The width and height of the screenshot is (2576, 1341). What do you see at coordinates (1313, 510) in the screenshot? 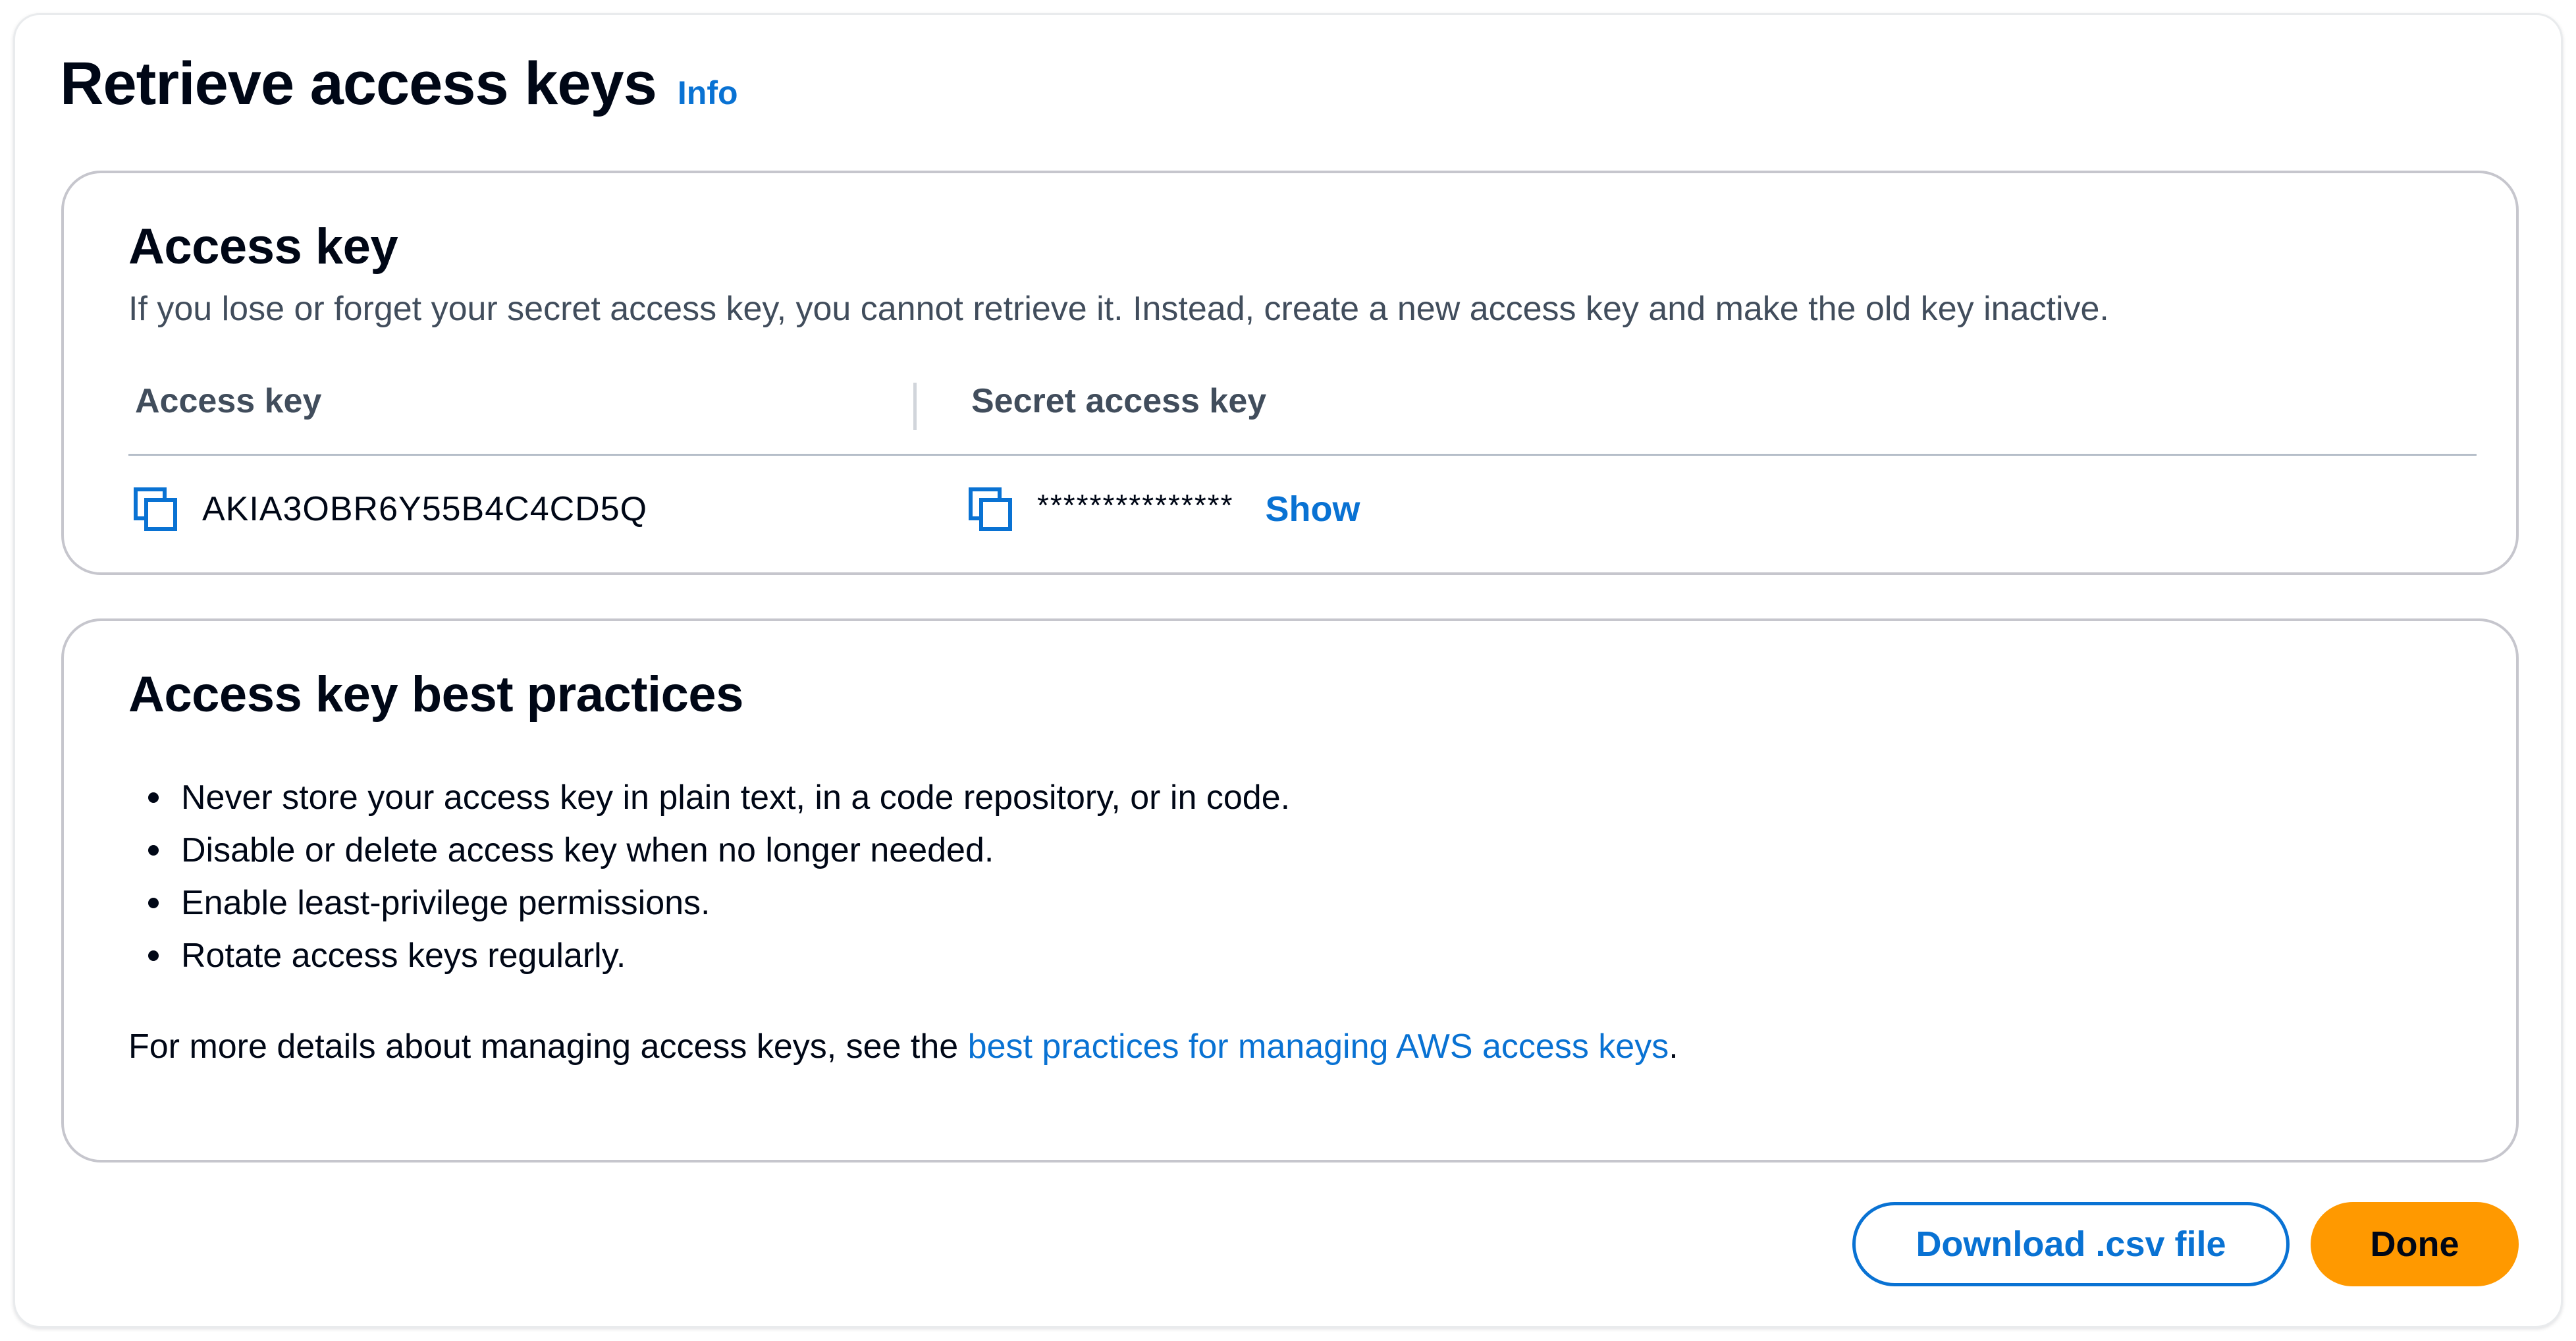
I see `show-secret-key-link: Show` at bounding box center [1313, 510].